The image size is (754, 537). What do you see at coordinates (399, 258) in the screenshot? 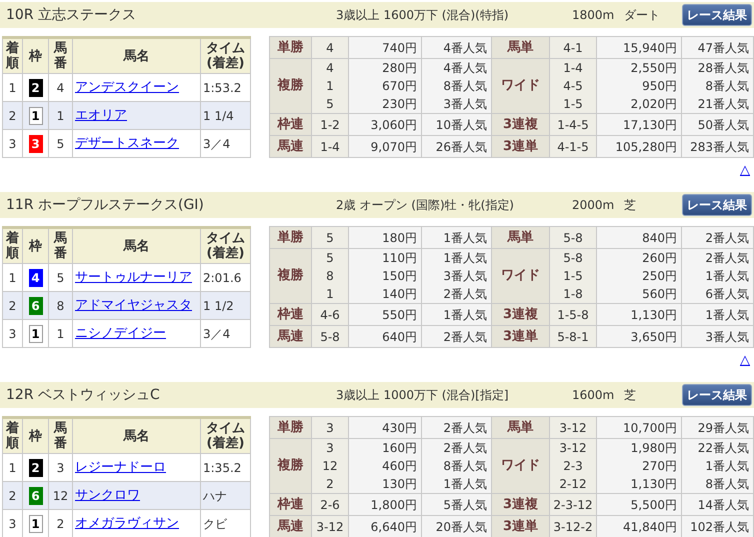
I see `payout-amount: 110円` at bounding box center [399, 258].